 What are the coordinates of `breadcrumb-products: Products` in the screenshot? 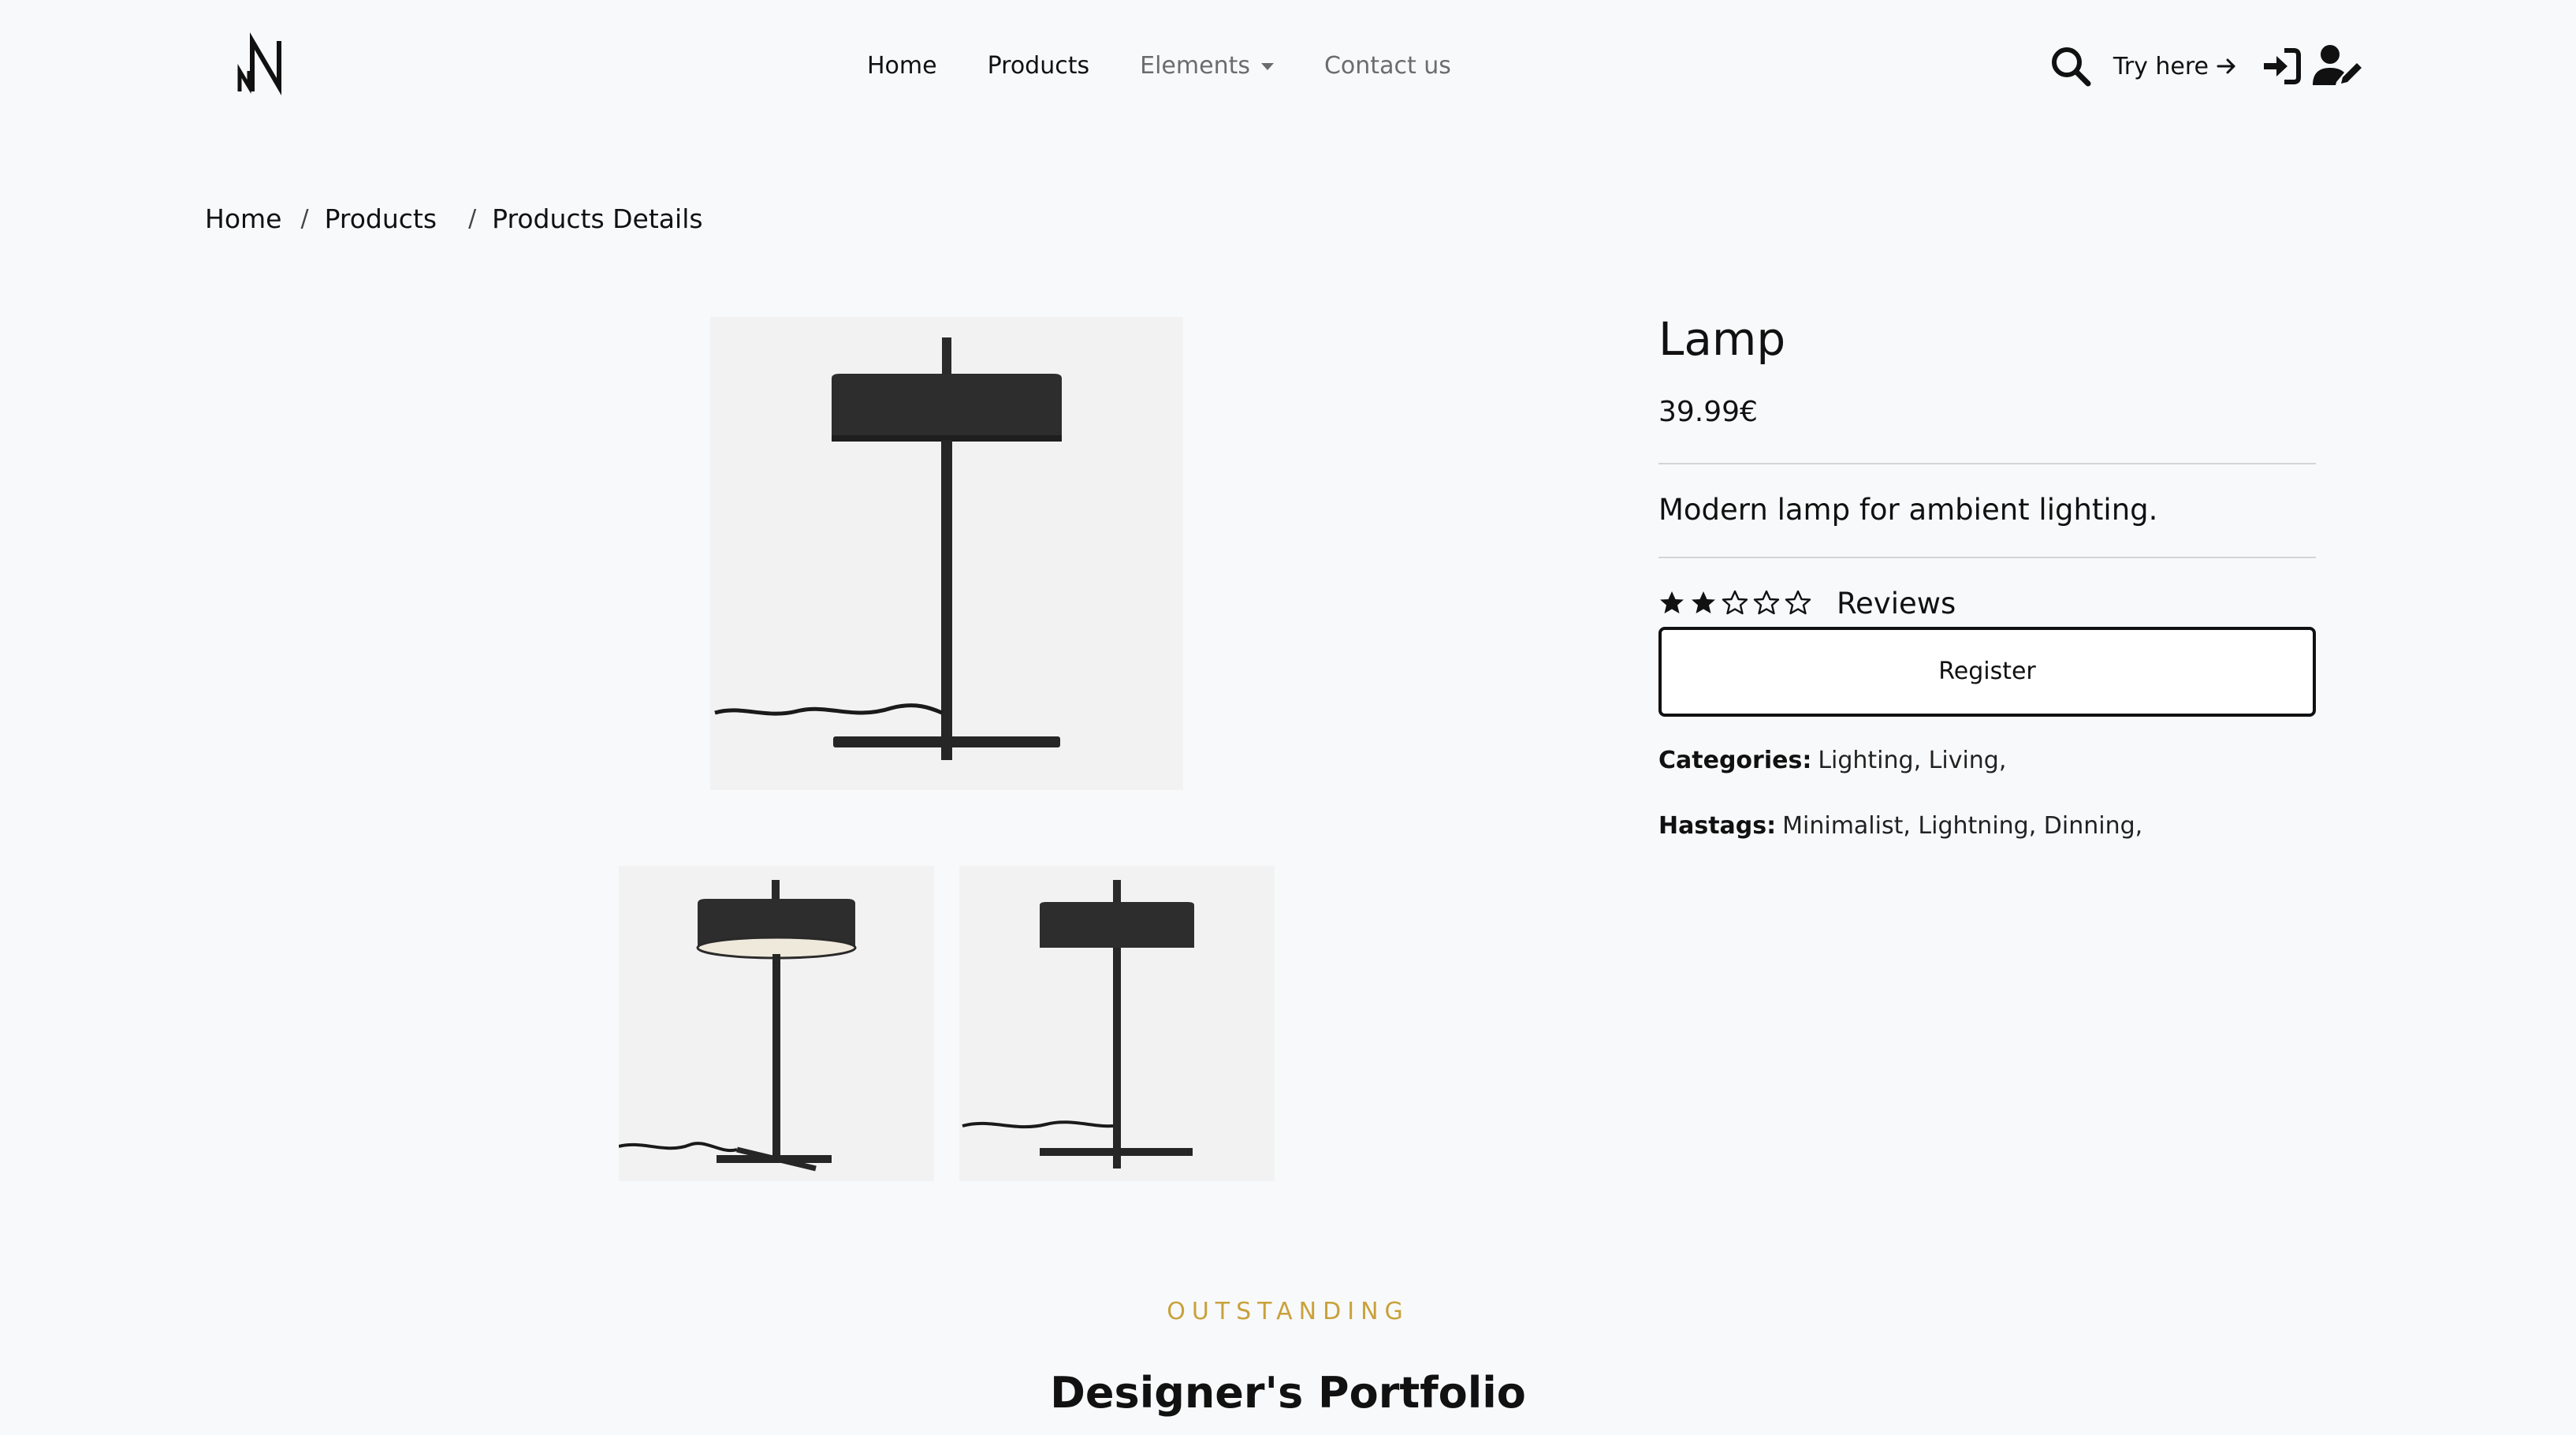 It's located at (381, 218).